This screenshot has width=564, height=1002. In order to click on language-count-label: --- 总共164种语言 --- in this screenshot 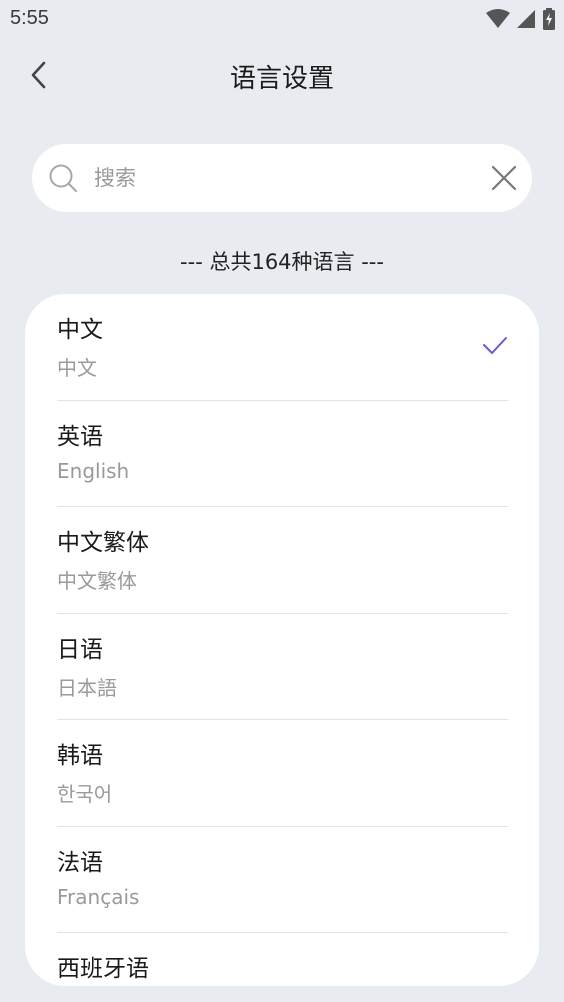, I will do `click(282, 262)`.